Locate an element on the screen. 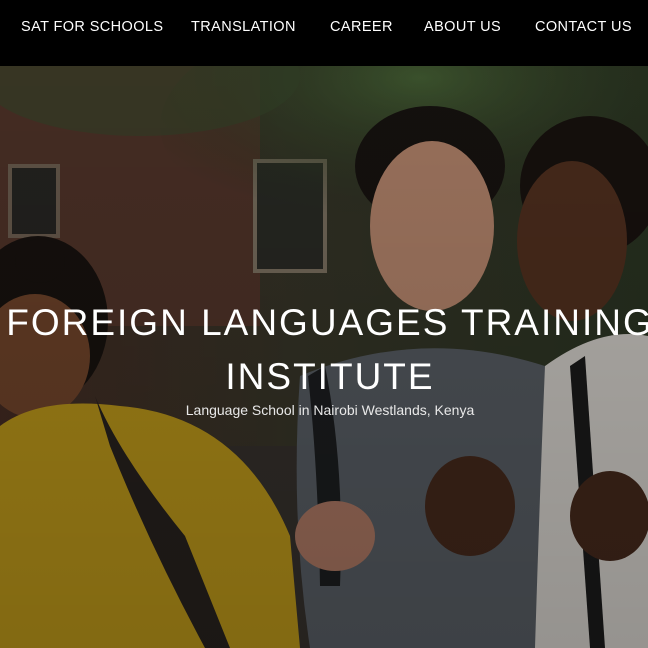 The width and height of the screenshot is (648, 648). nav-item-about-us: ABOUT US is located at coordinates (462, 27).